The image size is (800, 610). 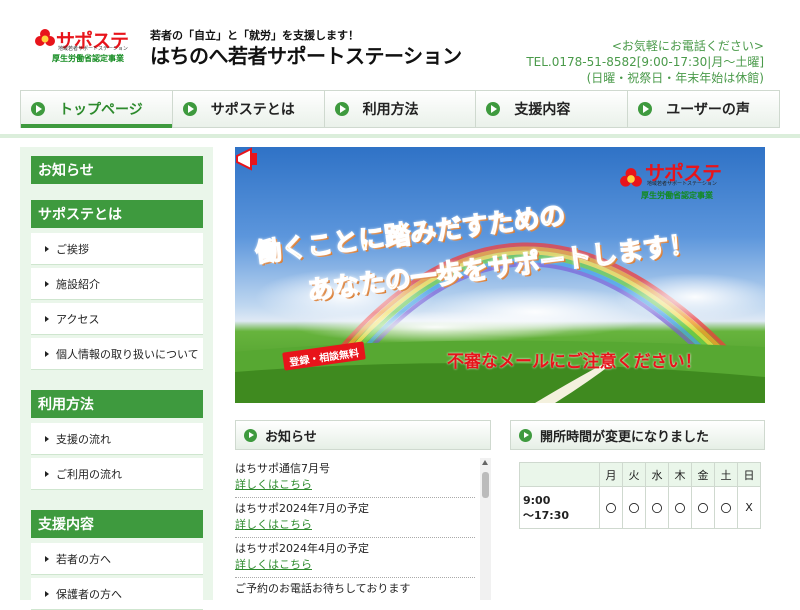 What do you see at coordinates (355, 558) in the screenshot?
I see `list-item: はちサポ2024年4月の予定 詳しくはこちら` at bounding box center [355, 558].